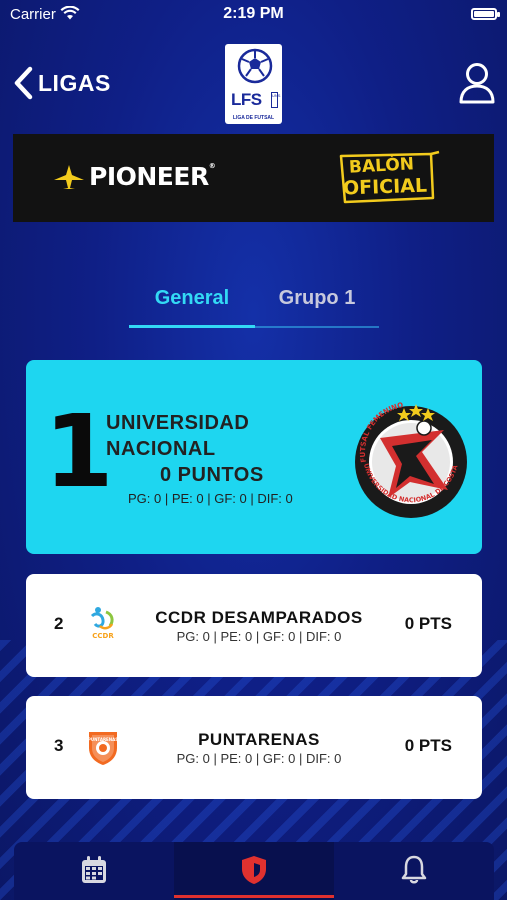 This screenshot has height=900, width=507. I want to click on logo-subtitle: LIGA DE FUTSAL, so click(253, 118).